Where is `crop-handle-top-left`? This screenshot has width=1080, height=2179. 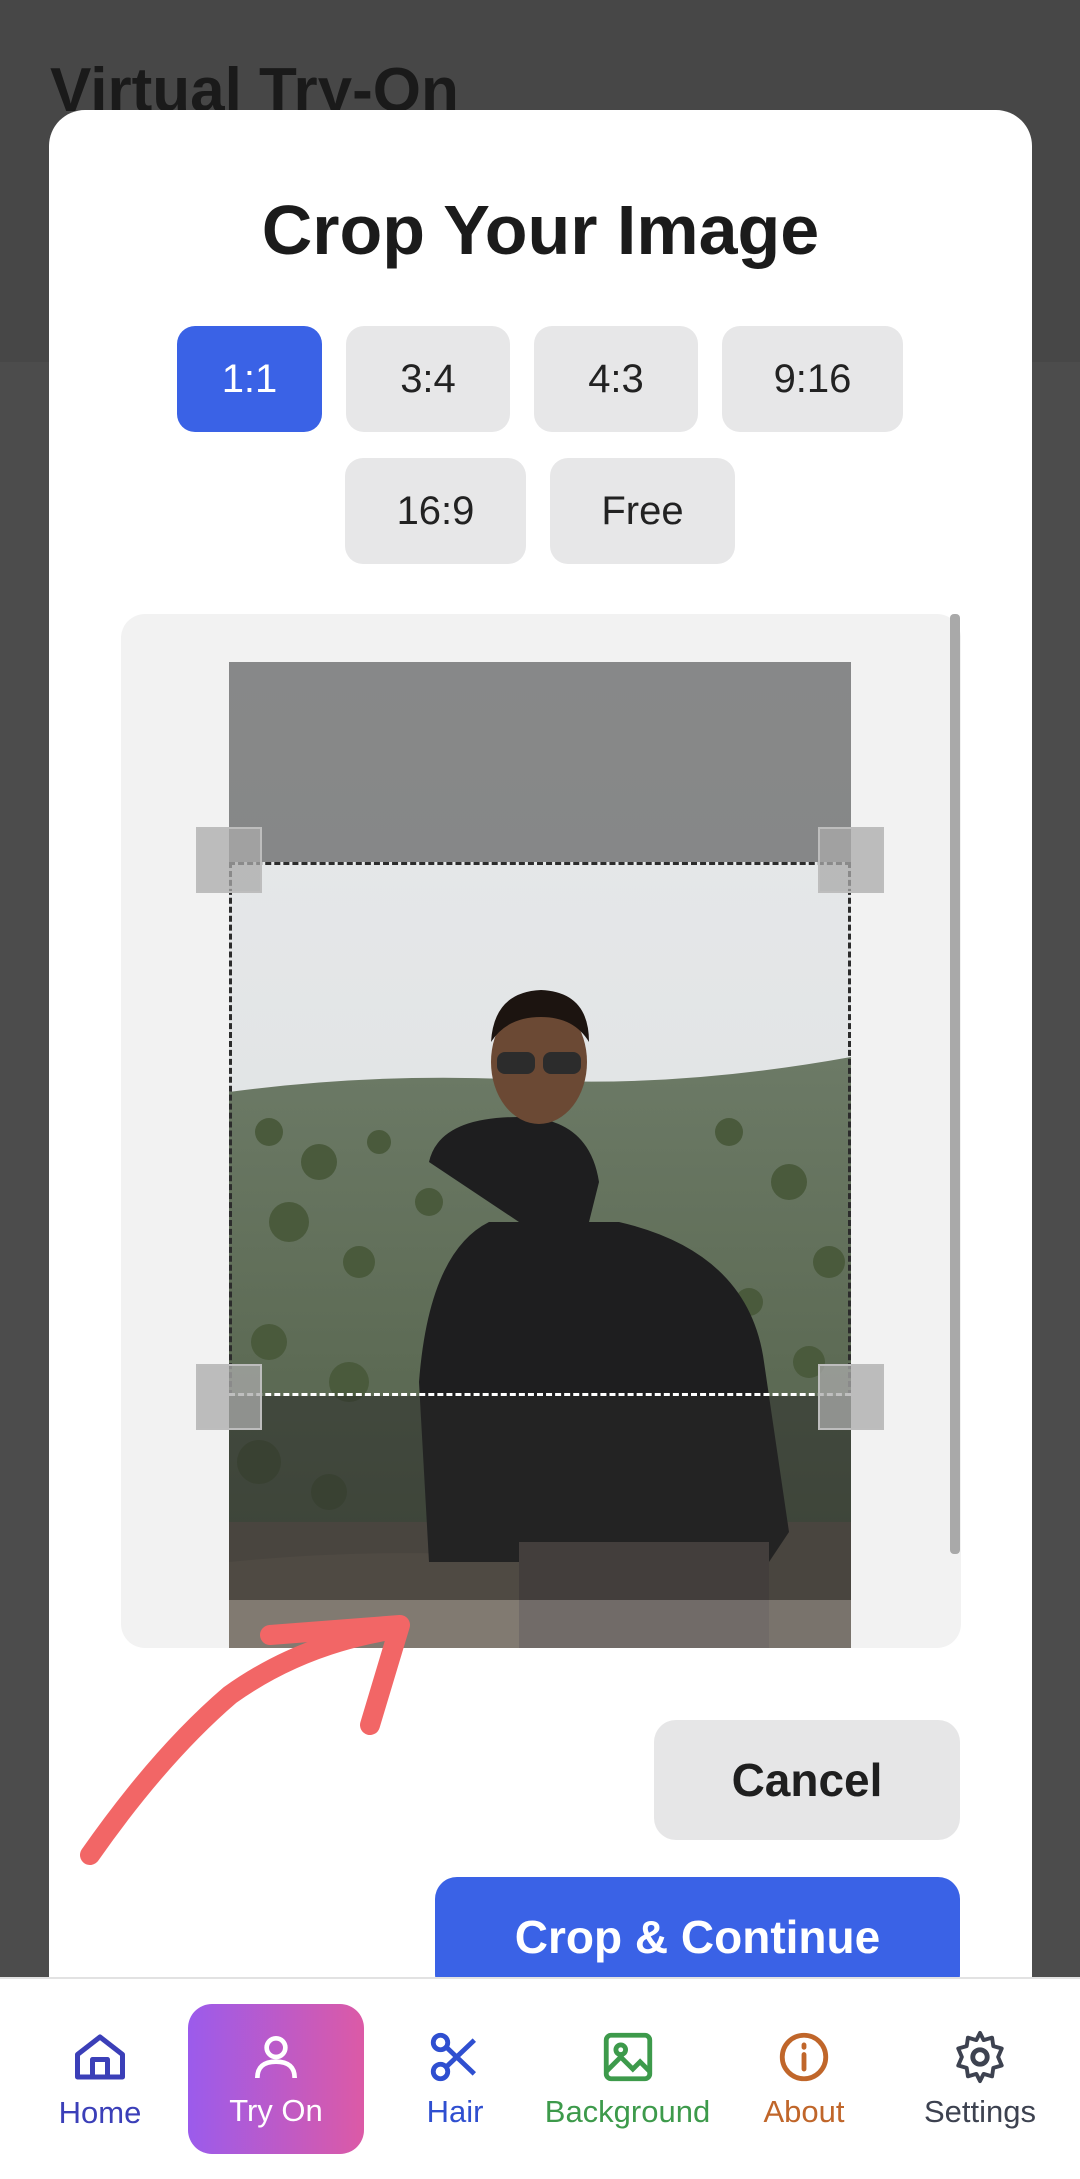 crop-handle-top-left is located at coordinates (229, 860).